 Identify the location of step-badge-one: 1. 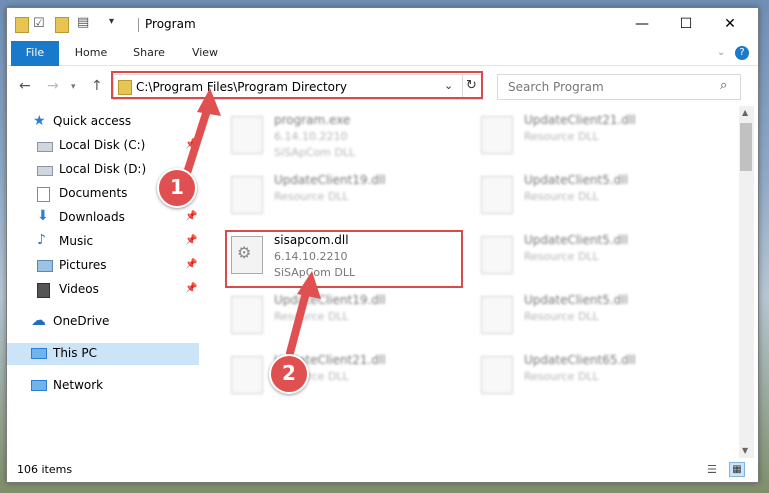
(177, 188).